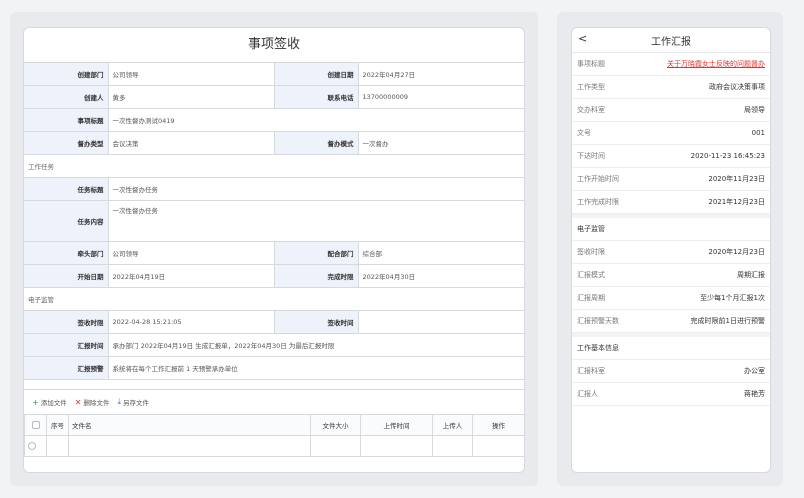 Image resolution: width=804 pixels, height=498 pixels. What do you see at coordinates (274, 446) in the screenshot?
I see `table-row` at bounding box center [274, 446].